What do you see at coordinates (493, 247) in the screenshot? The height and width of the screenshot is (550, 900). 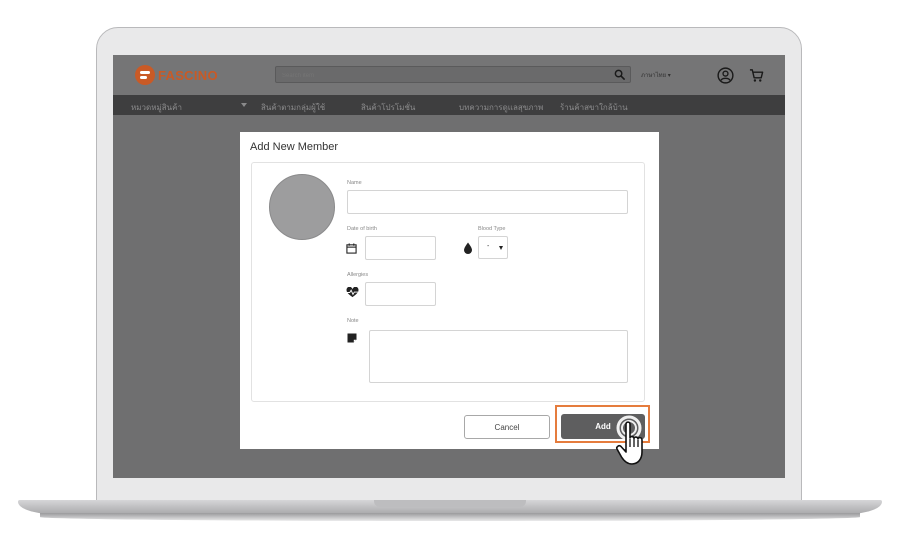 I see `blood-type-select: -` at bounding box center [493, 247].